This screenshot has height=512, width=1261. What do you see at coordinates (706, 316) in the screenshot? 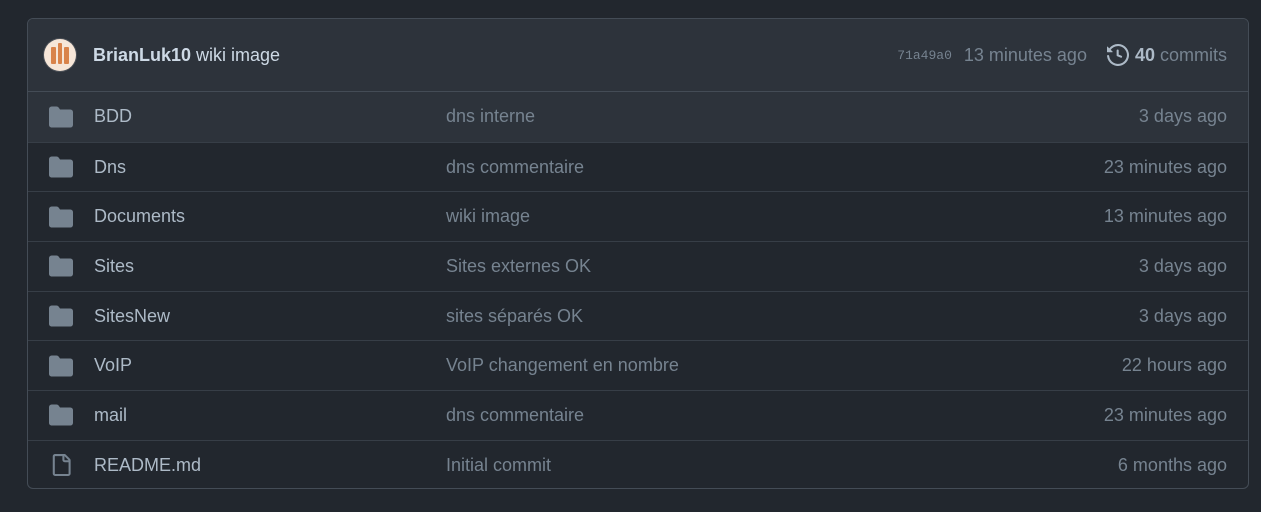
I see `file-commit-message-link: sites séparés OK` at bounding box center [706, 316].